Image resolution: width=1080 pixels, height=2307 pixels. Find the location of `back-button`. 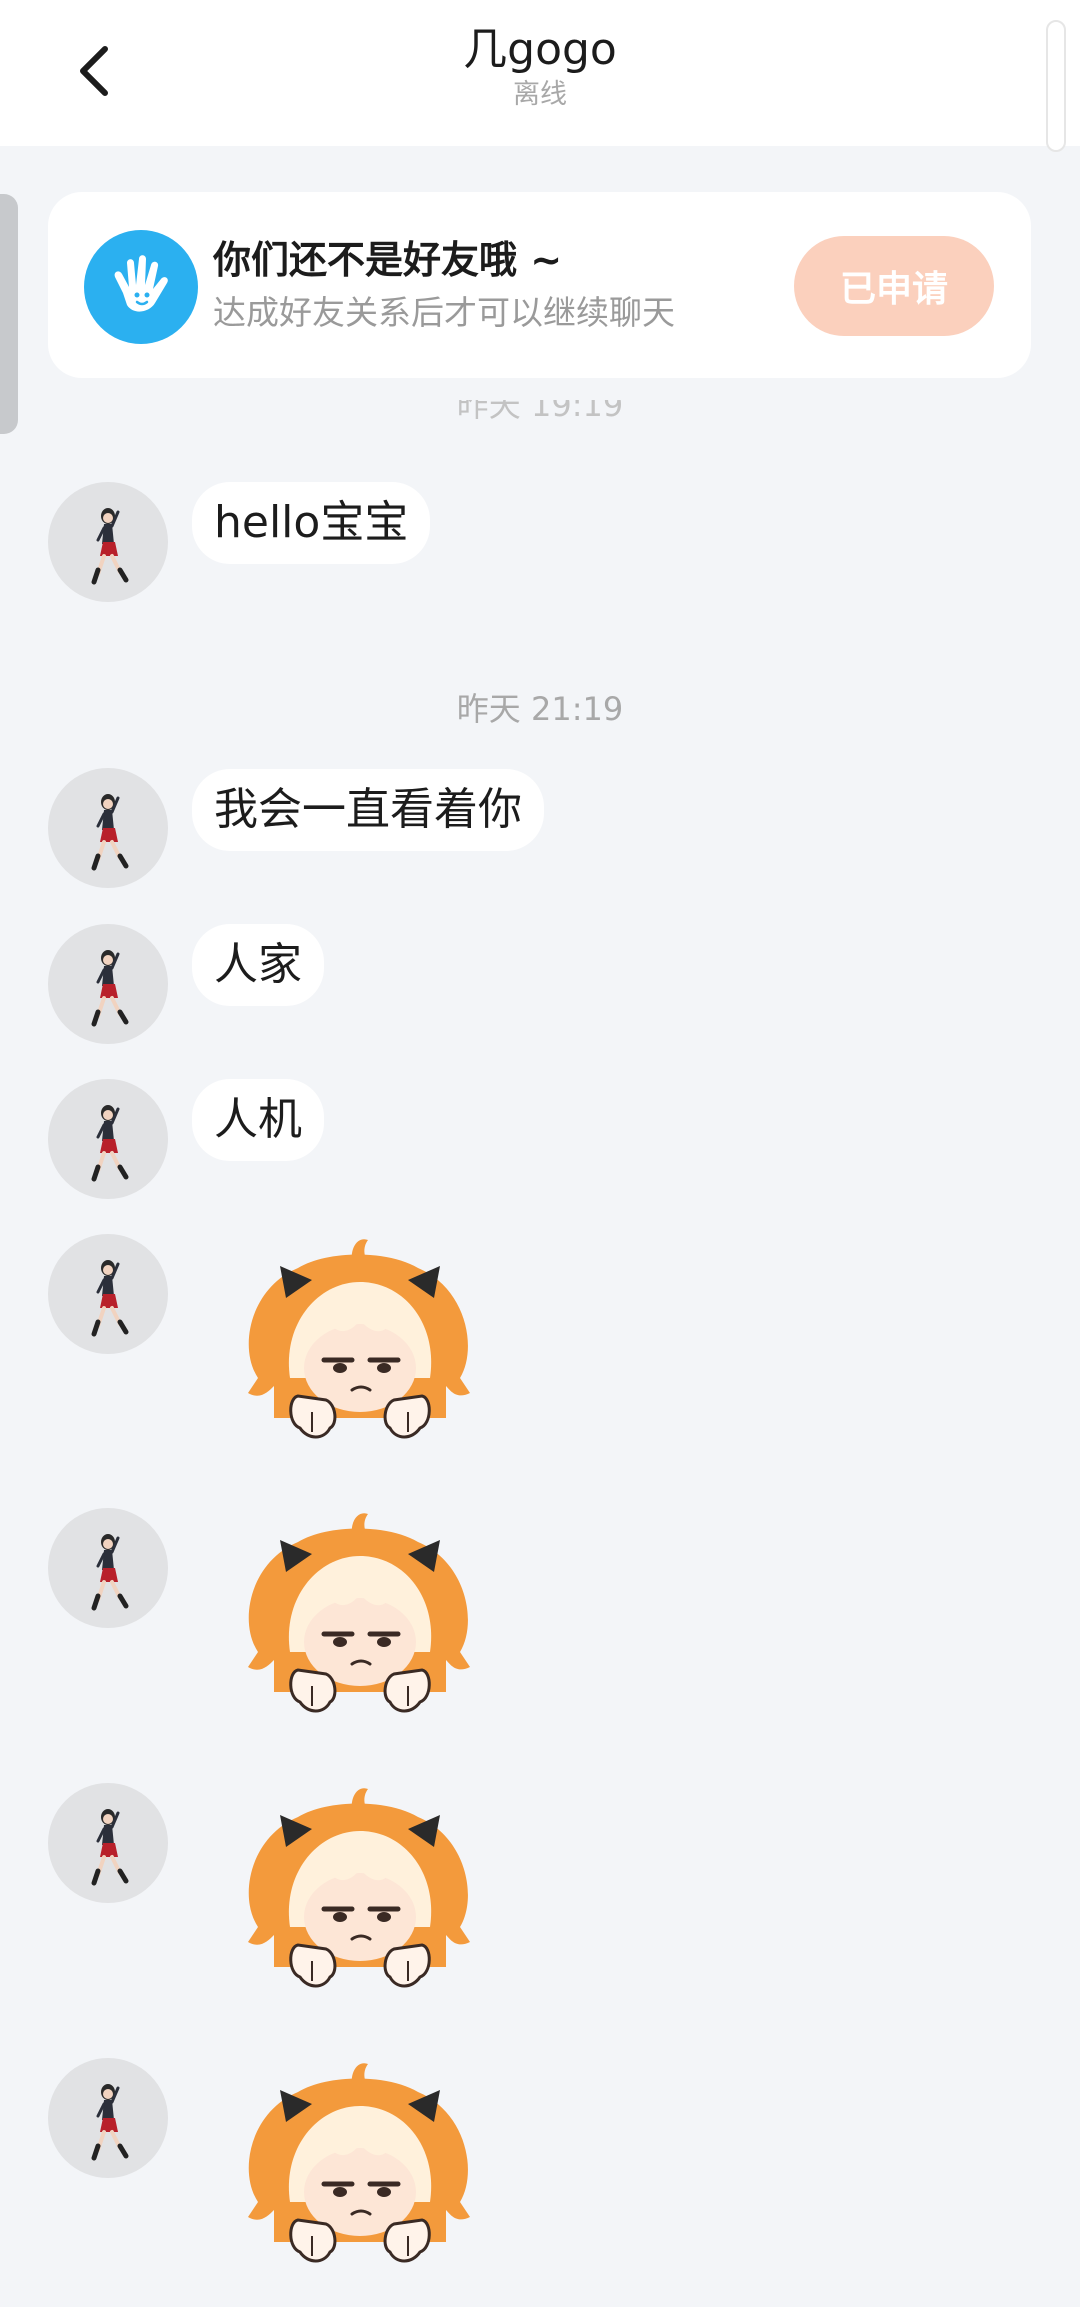

back-button is located at coordinates (95, 71).